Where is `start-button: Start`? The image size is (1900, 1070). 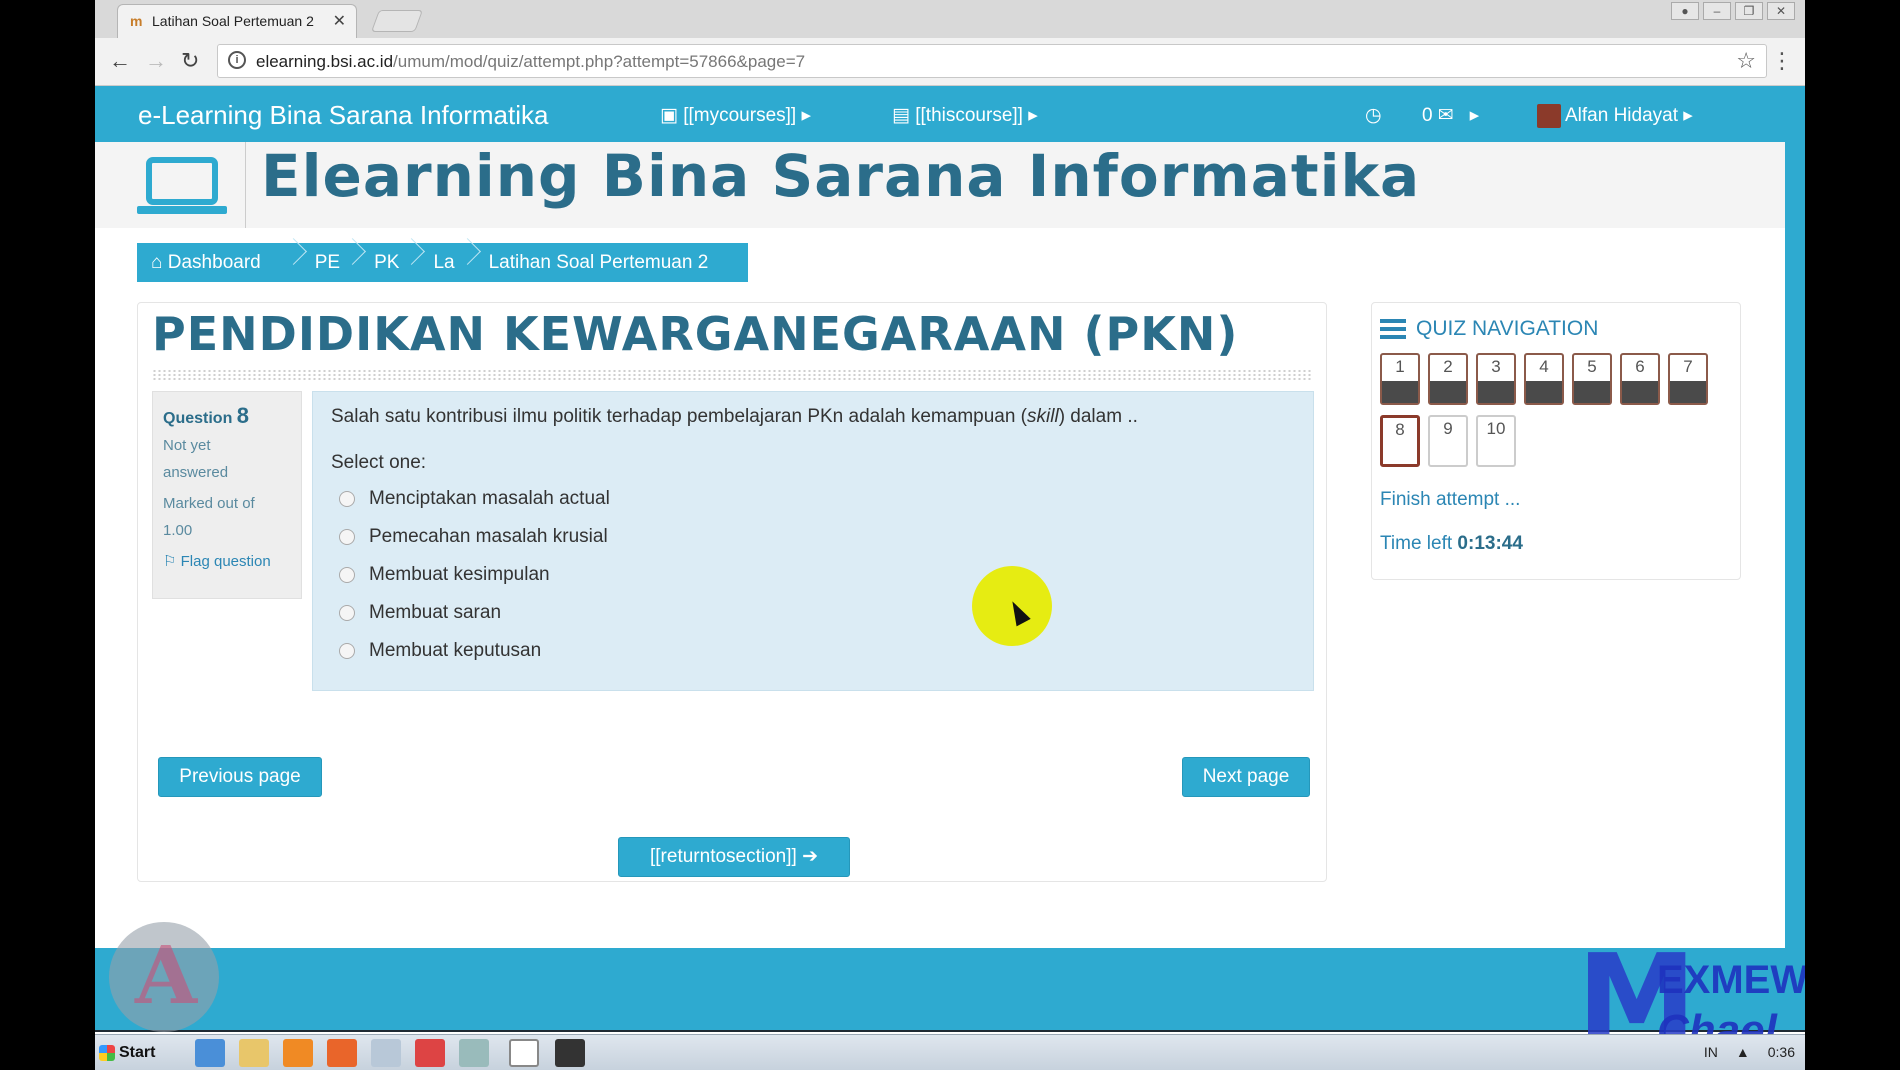 start-button: Start is located at coordinates (130, 1053).